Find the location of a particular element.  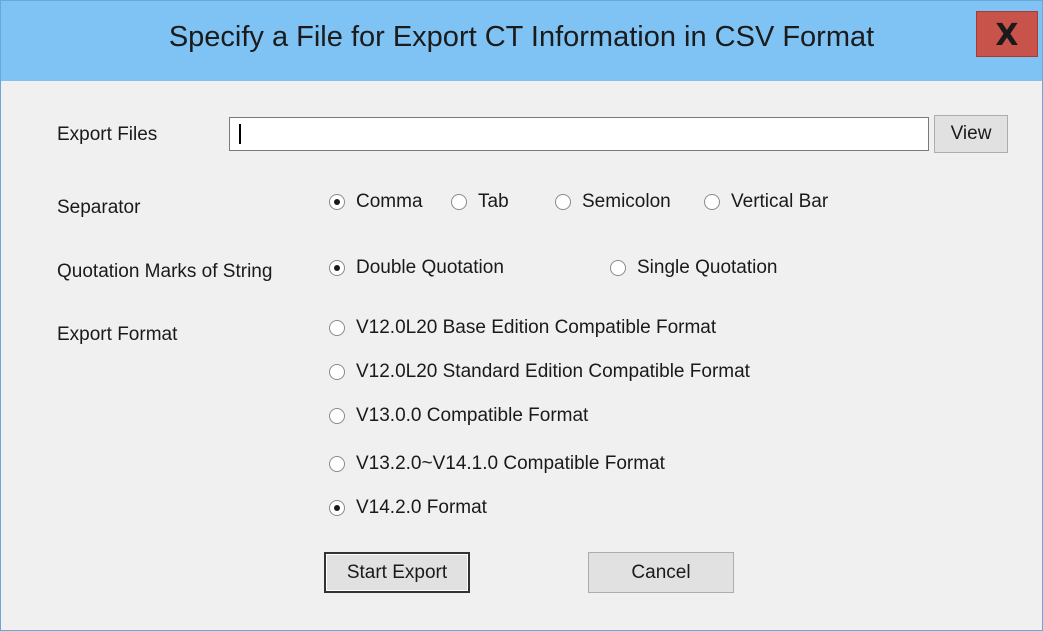

separator-comma-radio: Comma is located at coordinates (376, 202).